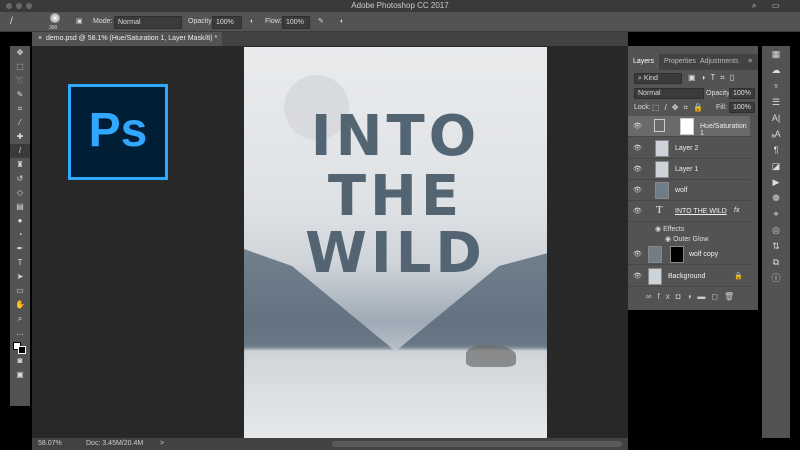 Image resolution: width=800 pixels, height=450 pixels. Describe the element at coordinates (20, 319) in the screenshot. I see `zoom-icon: ⌕` at that location.